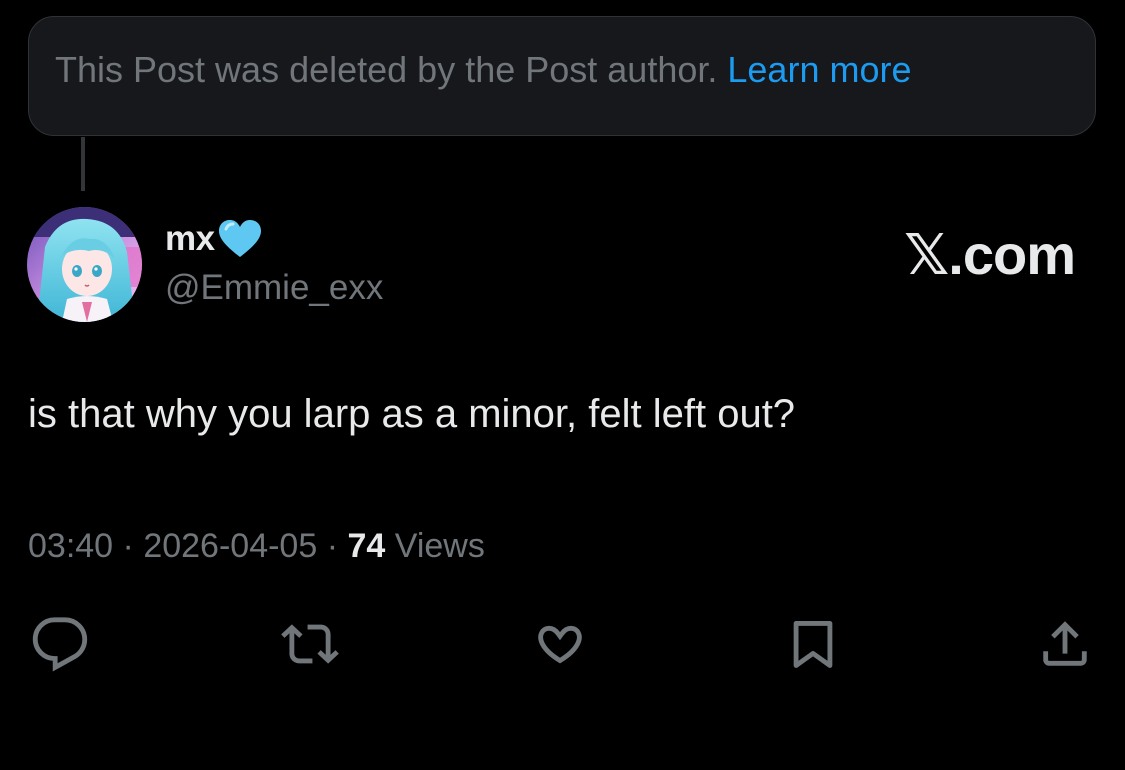 Image resolution: width=1125 pixels, height=770 pixels. I want to click on repost-icon, so click(310, 644).